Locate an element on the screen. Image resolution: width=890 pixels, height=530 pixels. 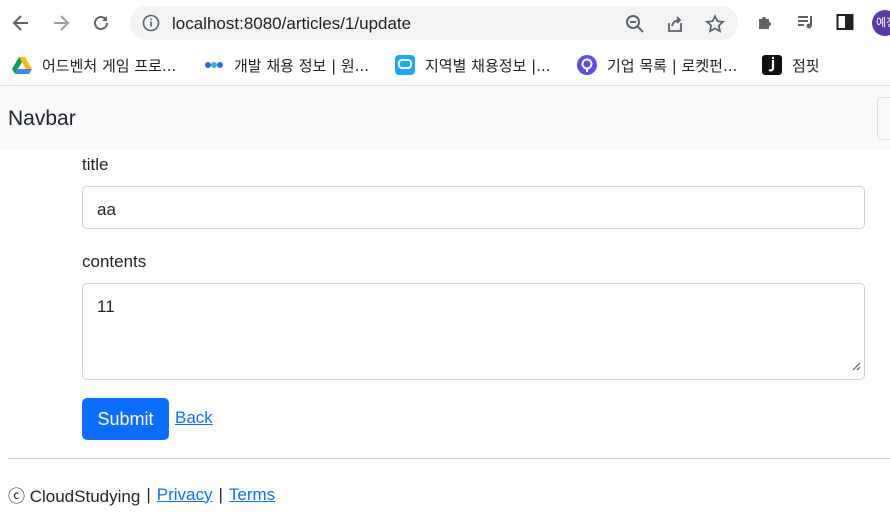
profile-avatar: 예정 is located at coordinates (881, 23).